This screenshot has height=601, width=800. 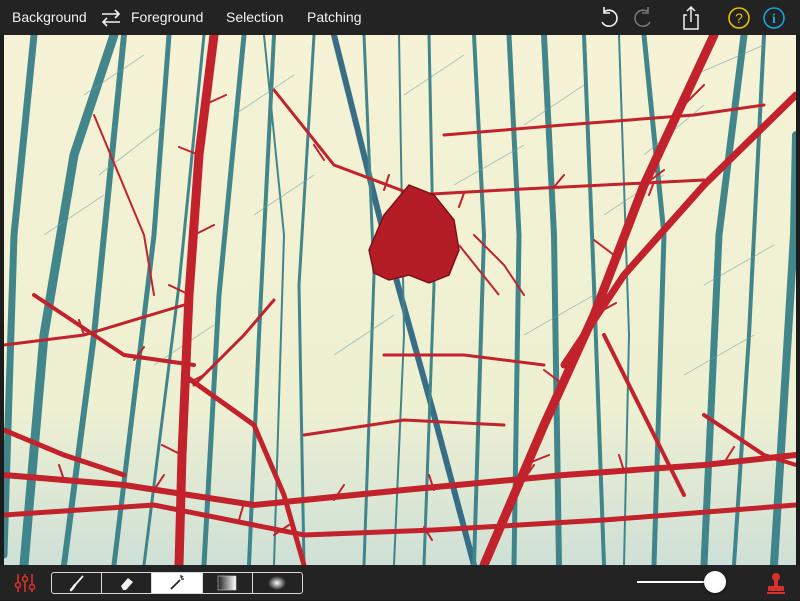 I want to click on foreground-mode-button: Foreground, so click(x=167, y=17).